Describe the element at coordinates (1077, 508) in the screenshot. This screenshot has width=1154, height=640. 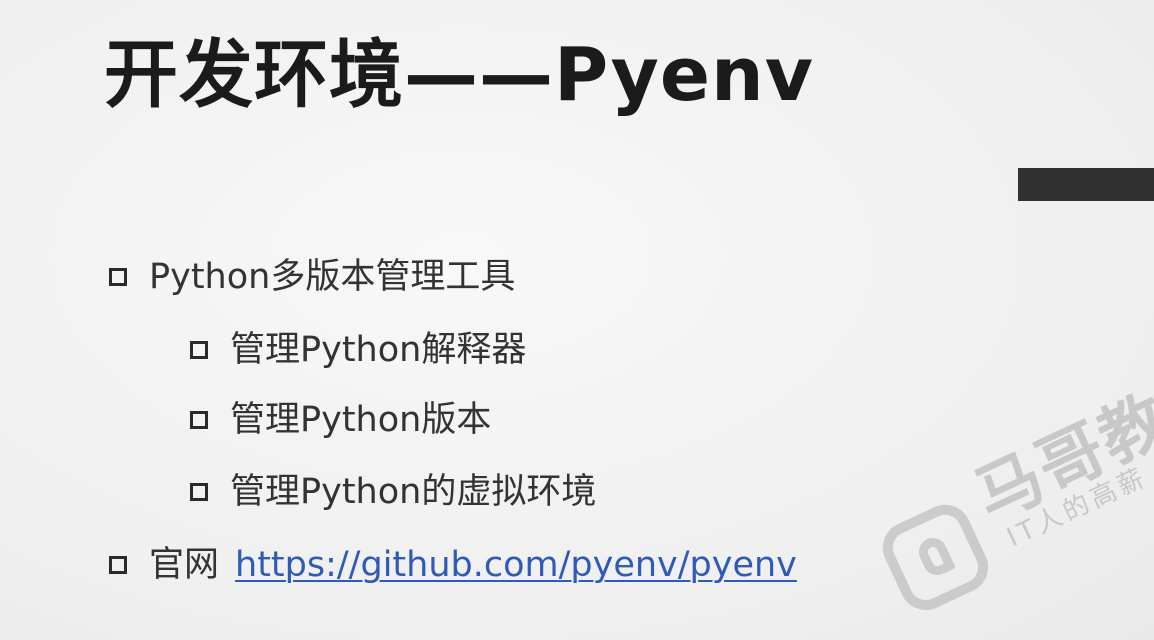
I see `watermark-tagline: IT人的高薪` at that location.